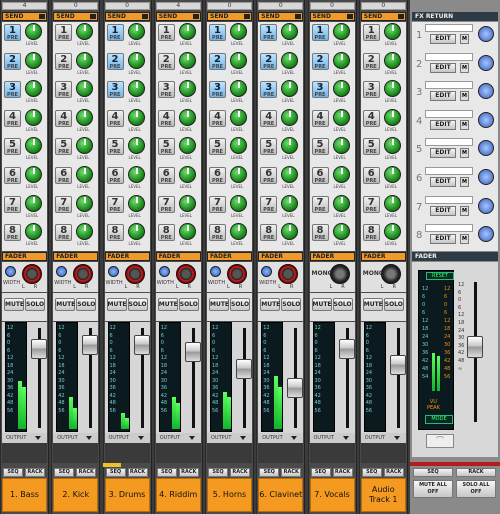  What do you see at coordinates (383, 495) in the screenshot?
I see `track-name-label: Audio Track 1` at bounding box center [383, 495].